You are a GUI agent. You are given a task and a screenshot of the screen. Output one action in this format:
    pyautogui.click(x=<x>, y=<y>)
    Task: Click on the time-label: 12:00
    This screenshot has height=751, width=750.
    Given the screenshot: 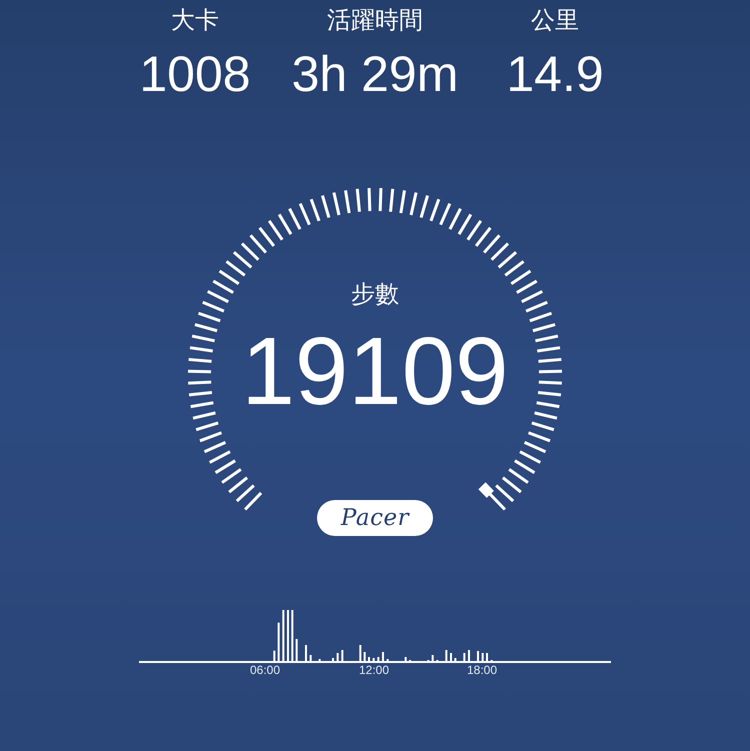 What is the action you would take?
    pyautogui.click(x=374, y=670)
    